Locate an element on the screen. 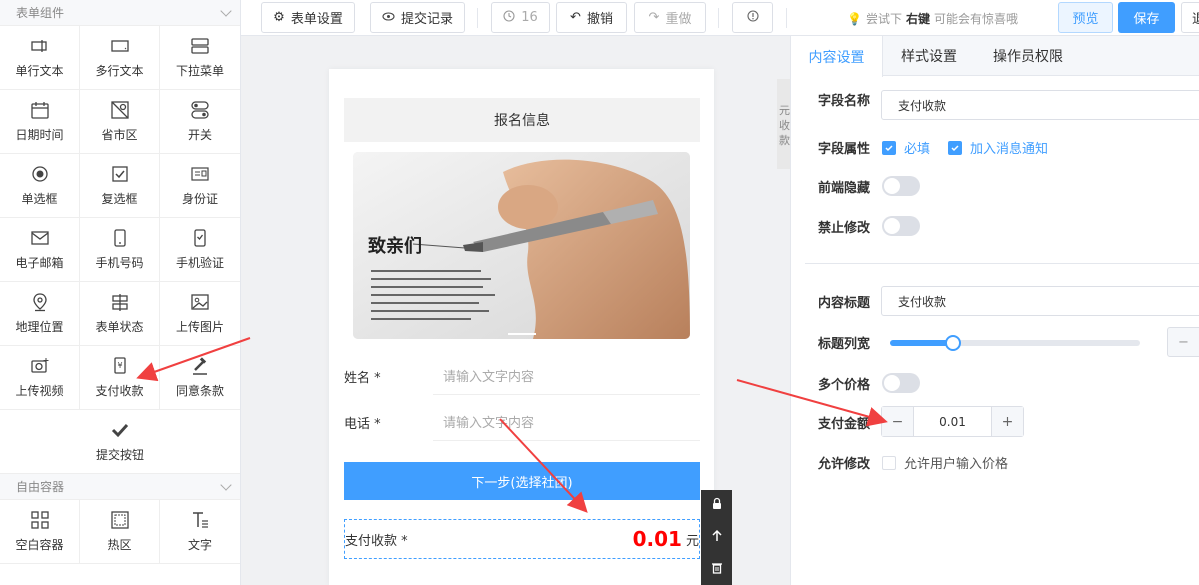 The image size is (1199, 585). element-tools is located at coordinates (716, 537).